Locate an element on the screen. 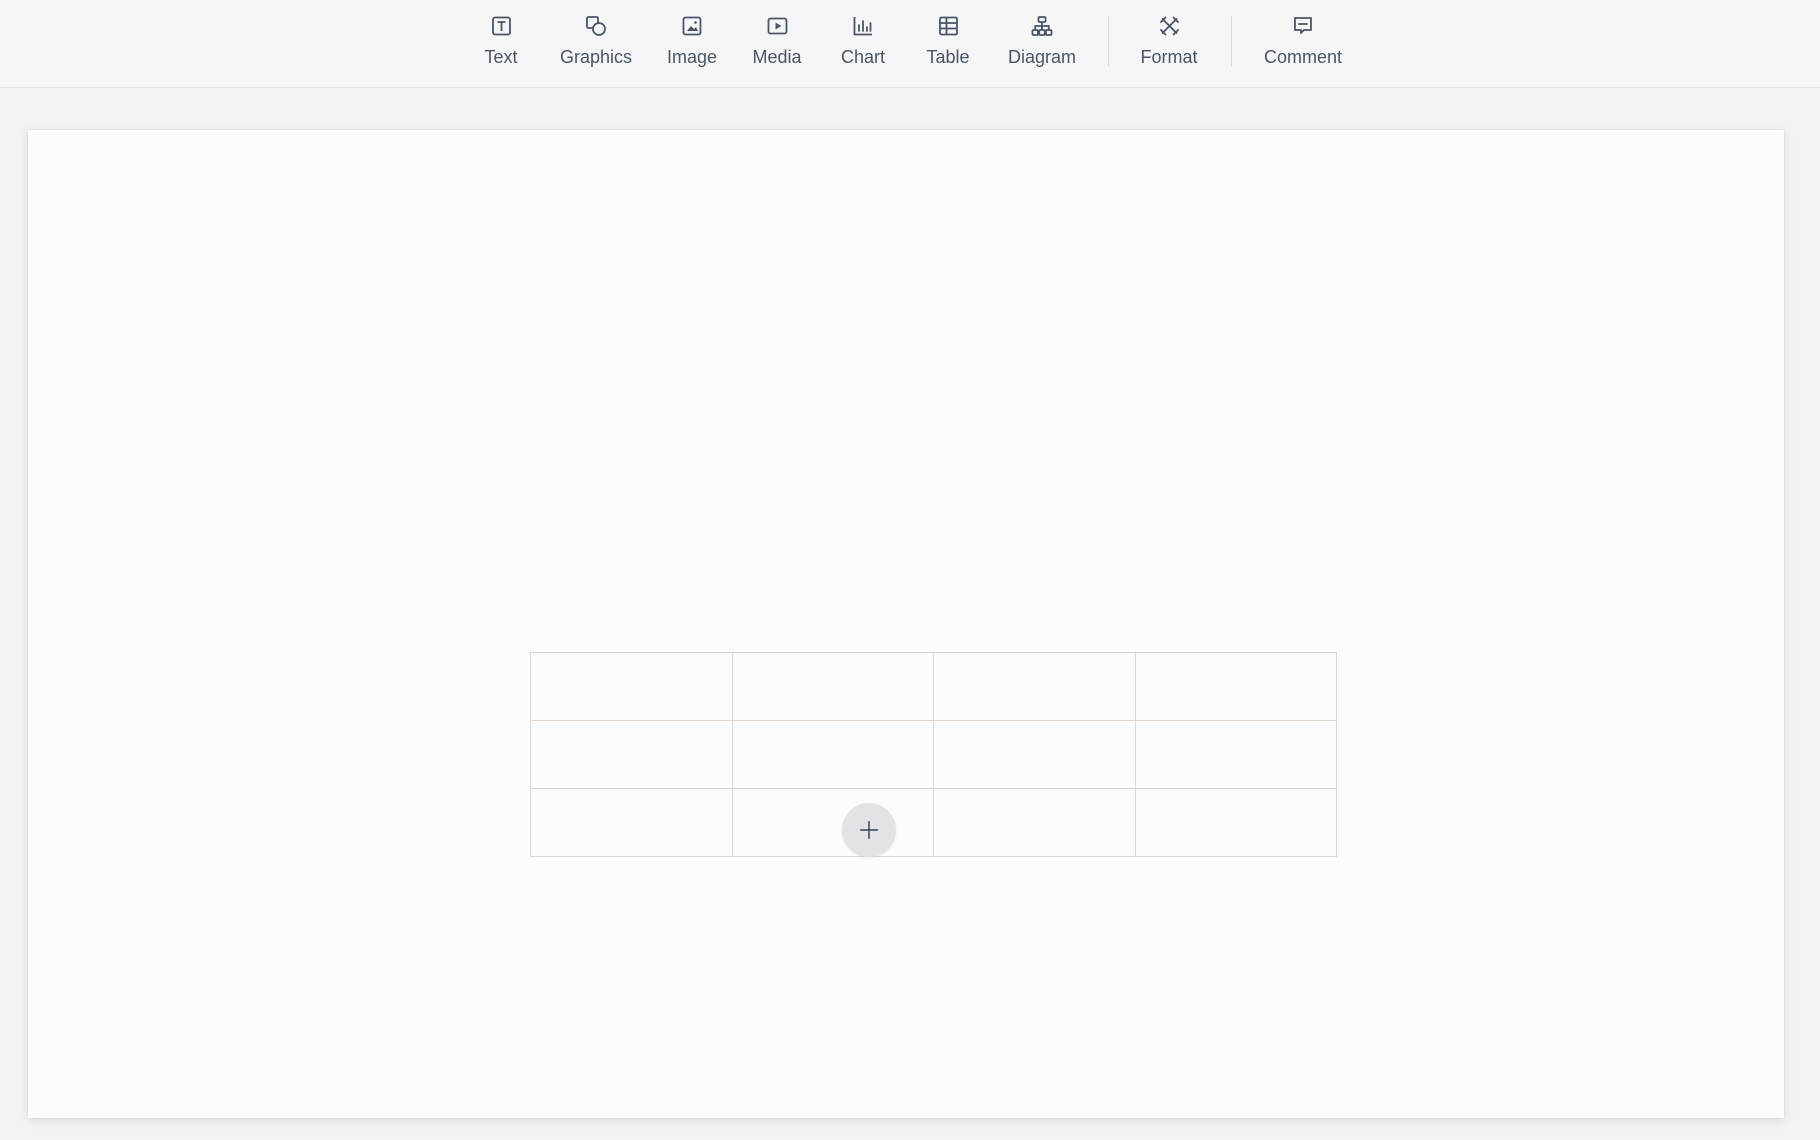  chart-tool-button: Chart is located at coordinates (863, 45).